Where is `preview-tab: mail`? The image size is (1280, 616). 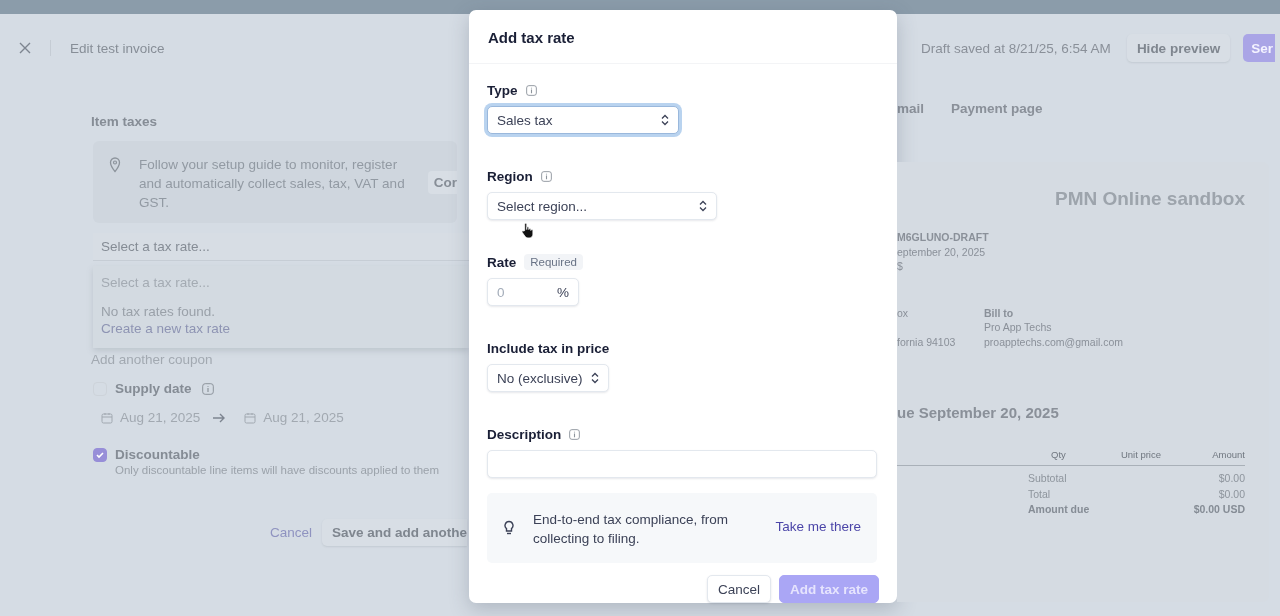
preview-tab: mail is located at coordinates (910, 108).